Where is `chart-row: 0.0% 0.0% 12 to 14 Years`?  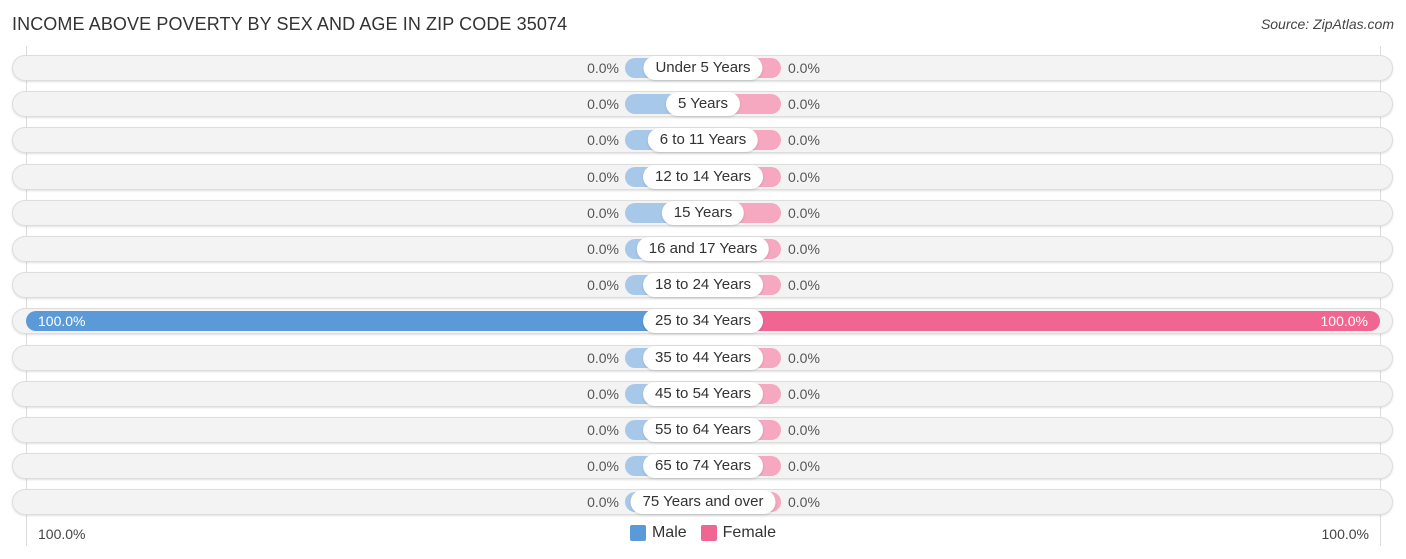 chart-row: 0.0% 0.0% 12 to 14 Years is located at coordinates (702, 177).